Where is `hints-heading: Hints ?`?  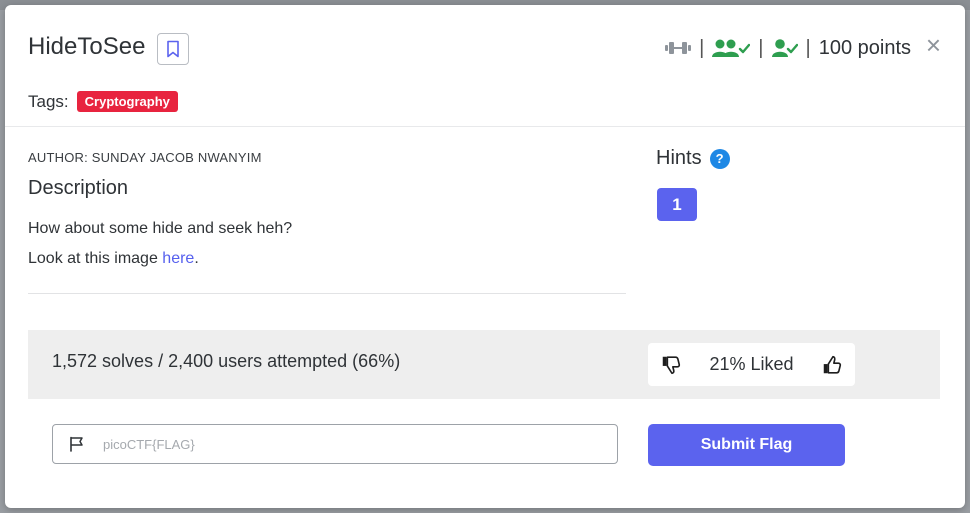 hints-heading: Hints ? is located at coordinates (693, 158).